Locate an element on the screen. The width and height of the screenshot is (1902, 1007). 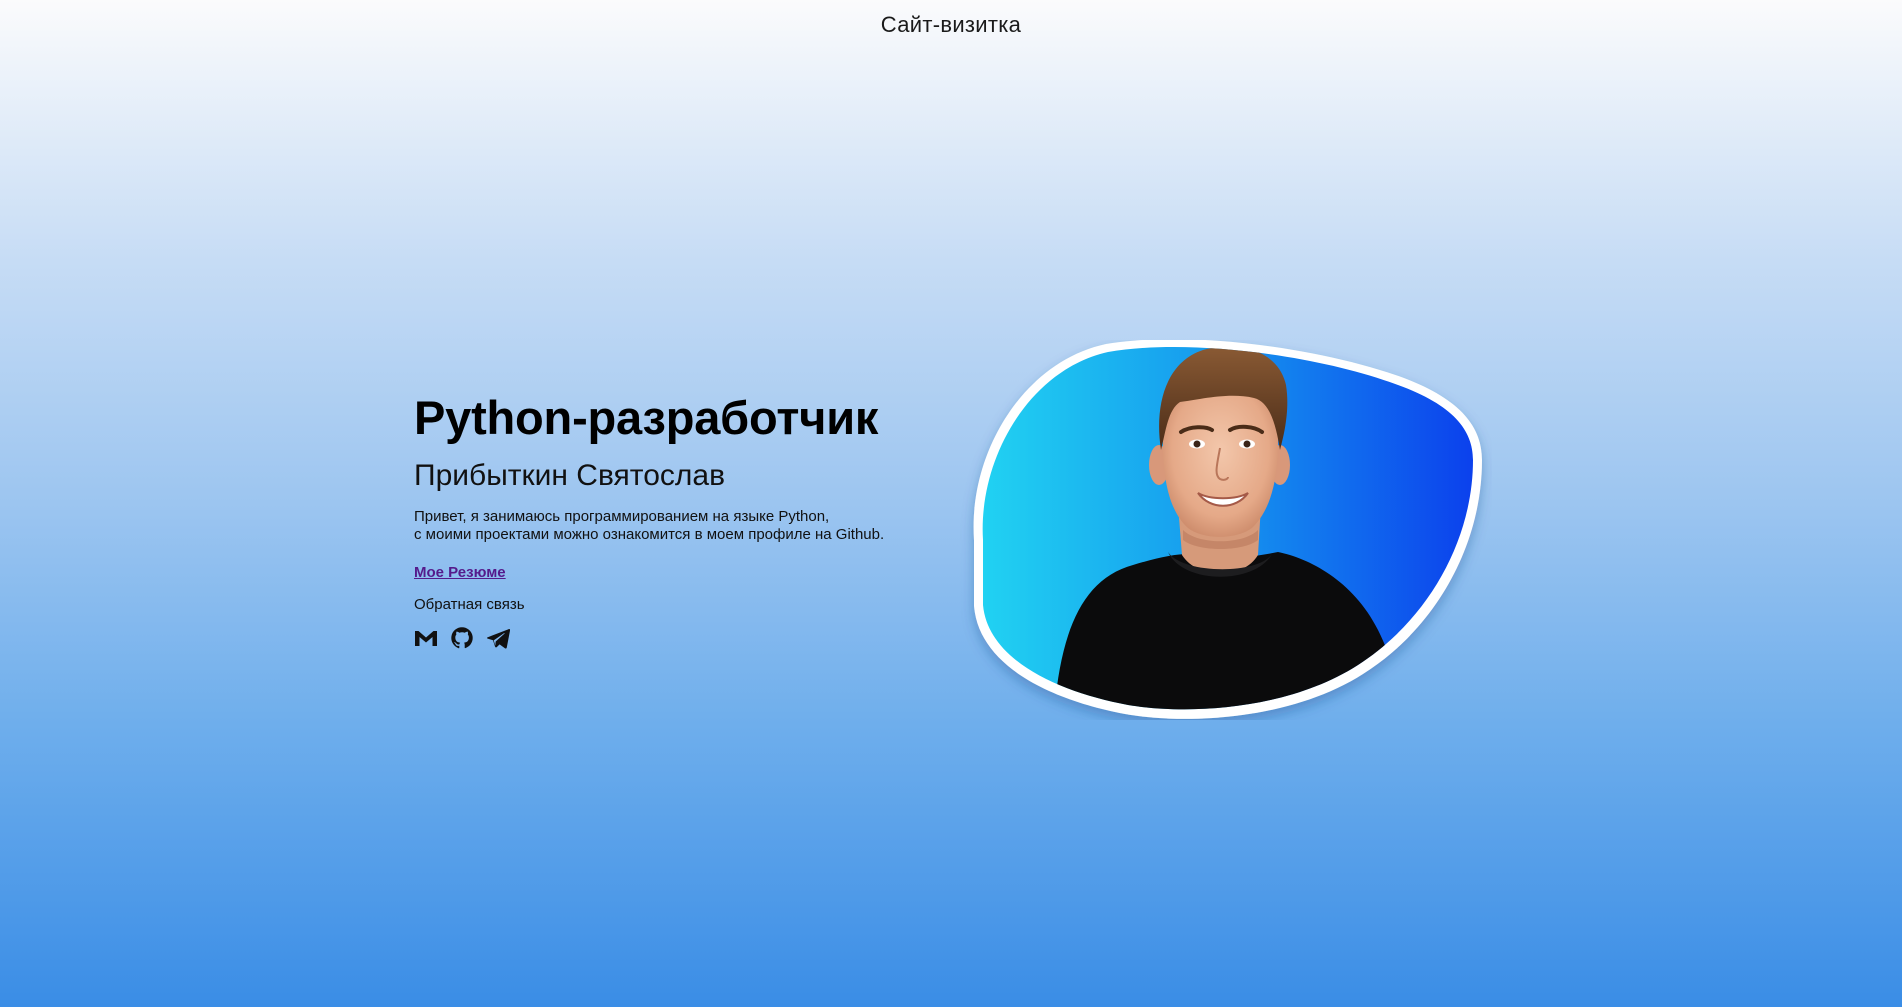
headline: Python-разработчик is located at coordinates (646, 417).